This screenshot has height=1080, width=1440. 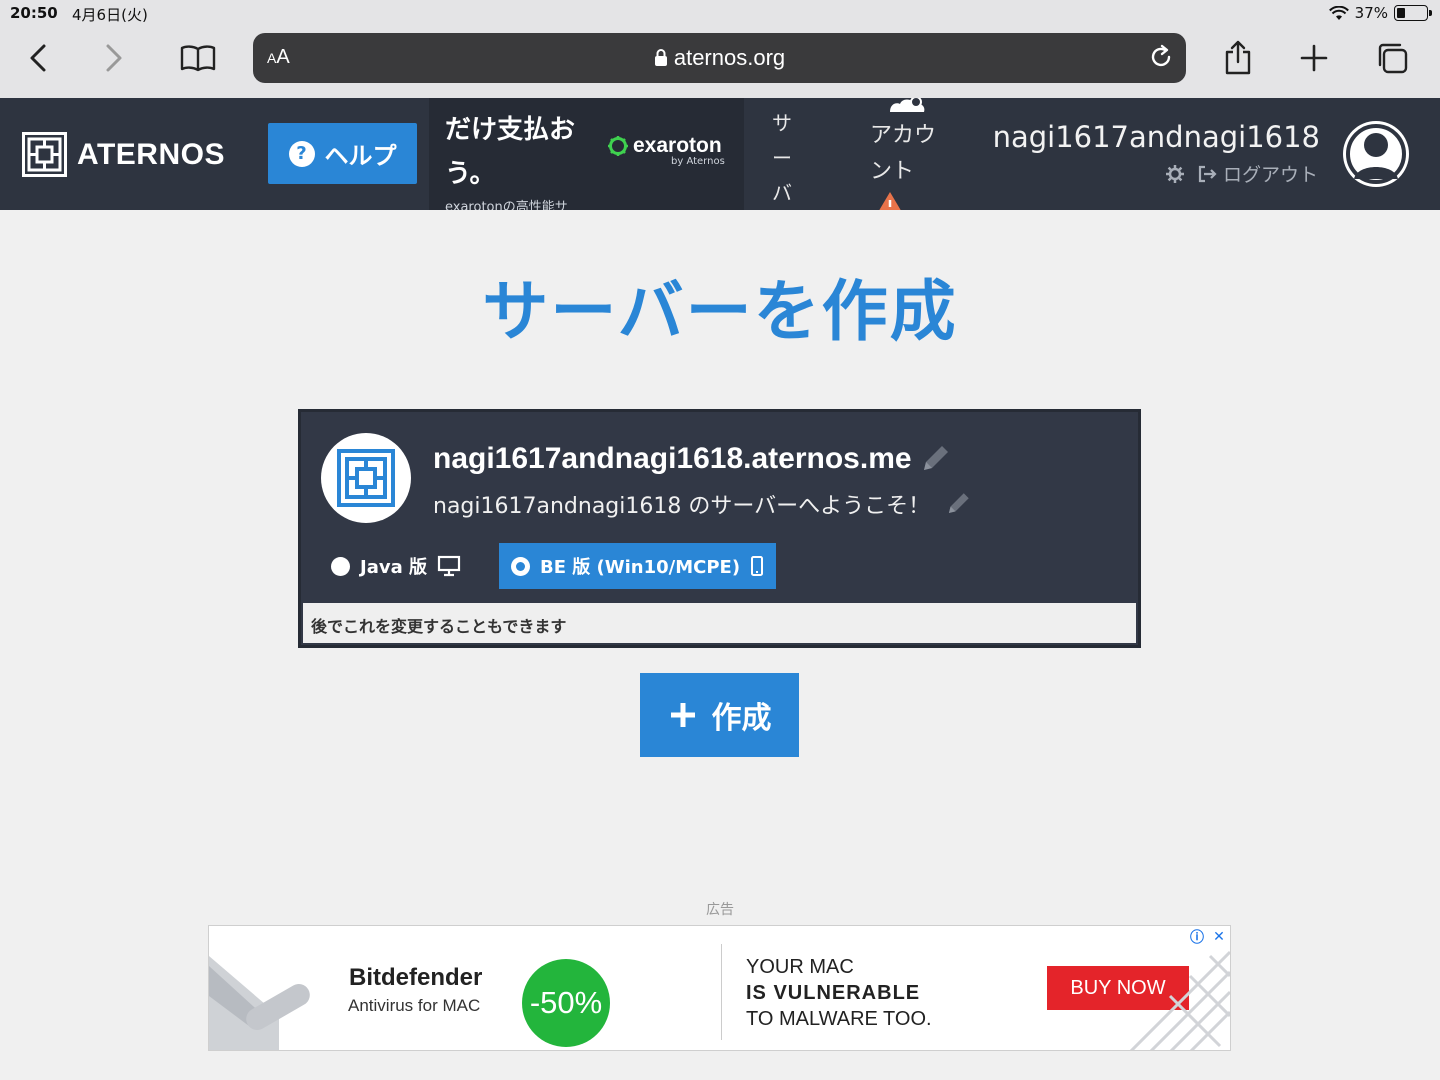 I want to click on create-label: 作成, so click(x=741, y=718).